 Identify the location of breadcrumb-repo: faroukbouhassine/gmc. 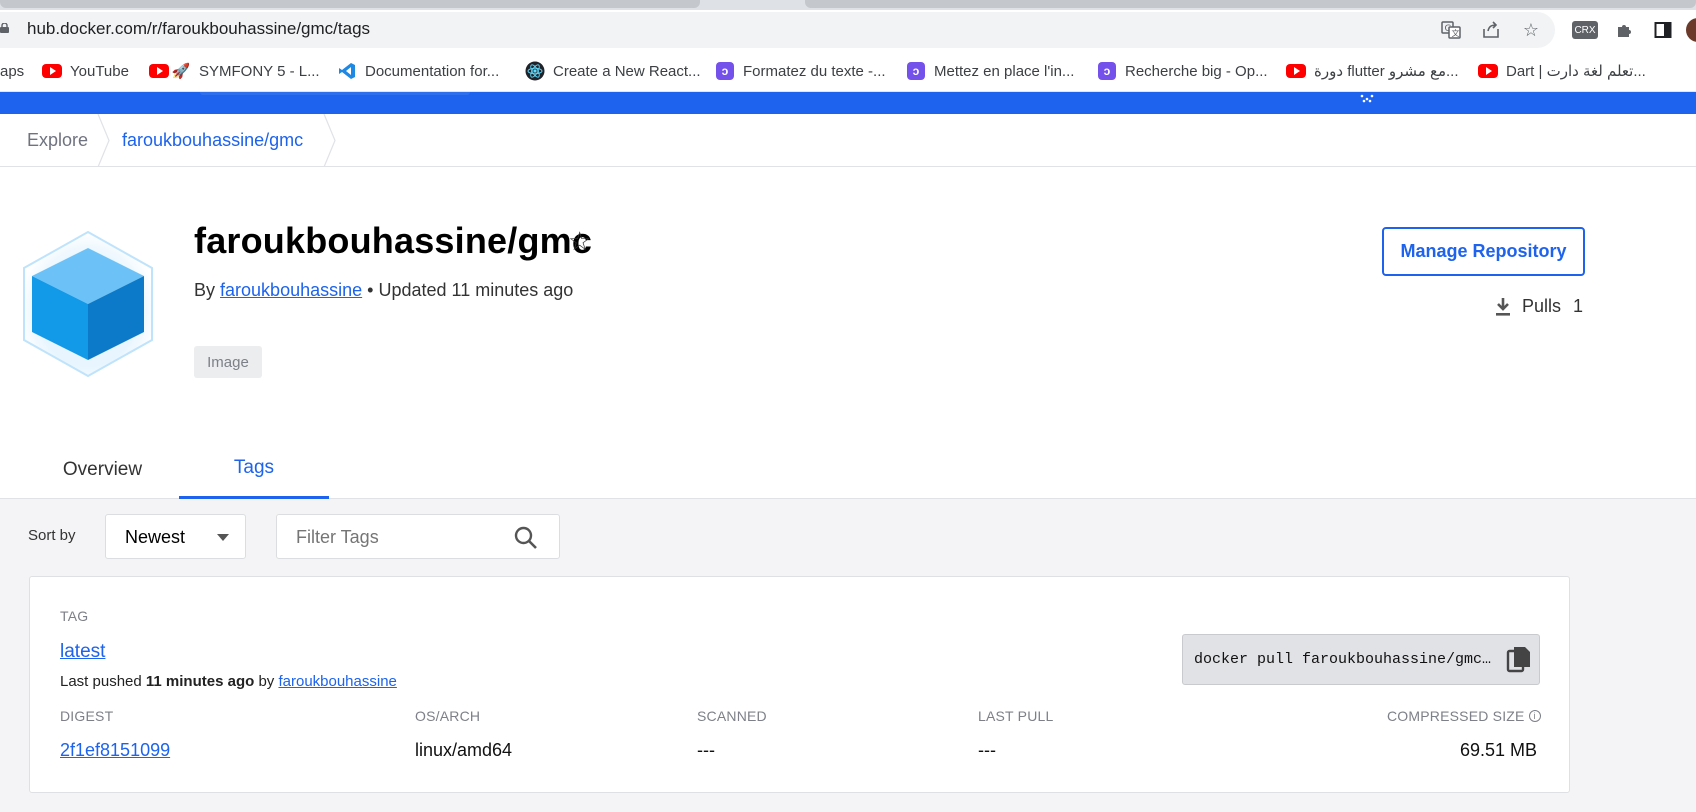
(212, 140).